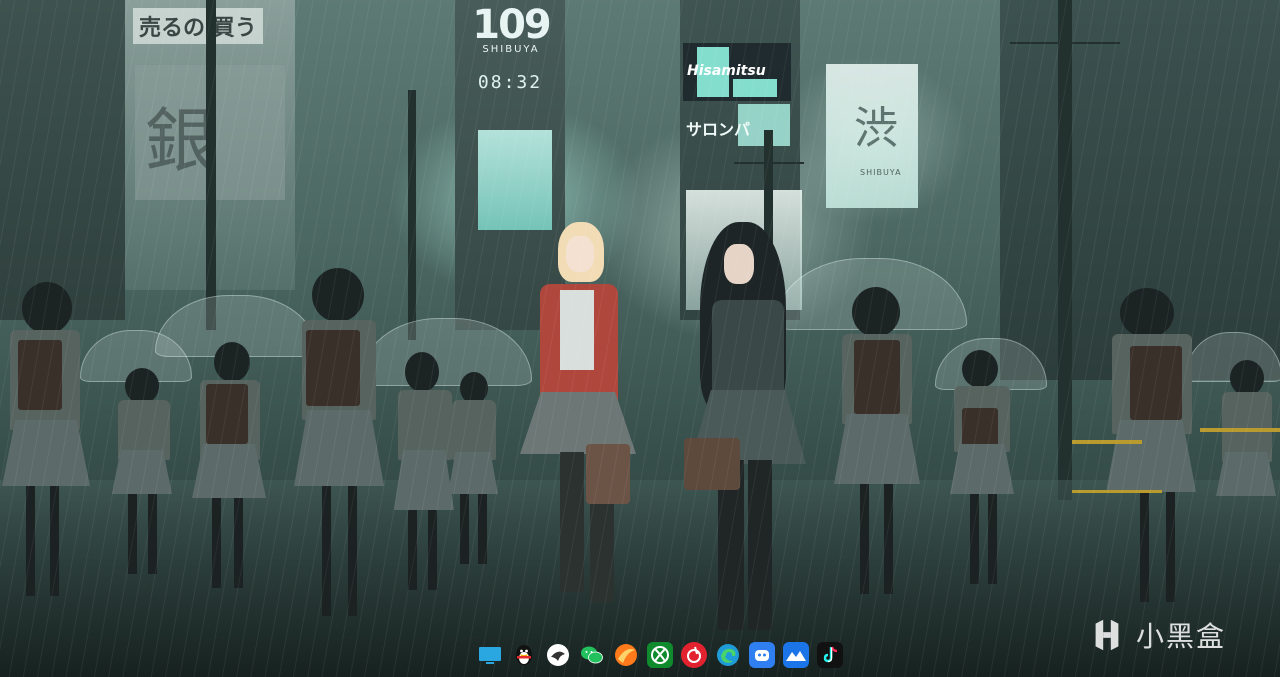 This screenshot has height=677, width=1280. What do you see at coordinates (62, 160) in the screenshot?
I see `building-left` at bounding box center [62, 160].